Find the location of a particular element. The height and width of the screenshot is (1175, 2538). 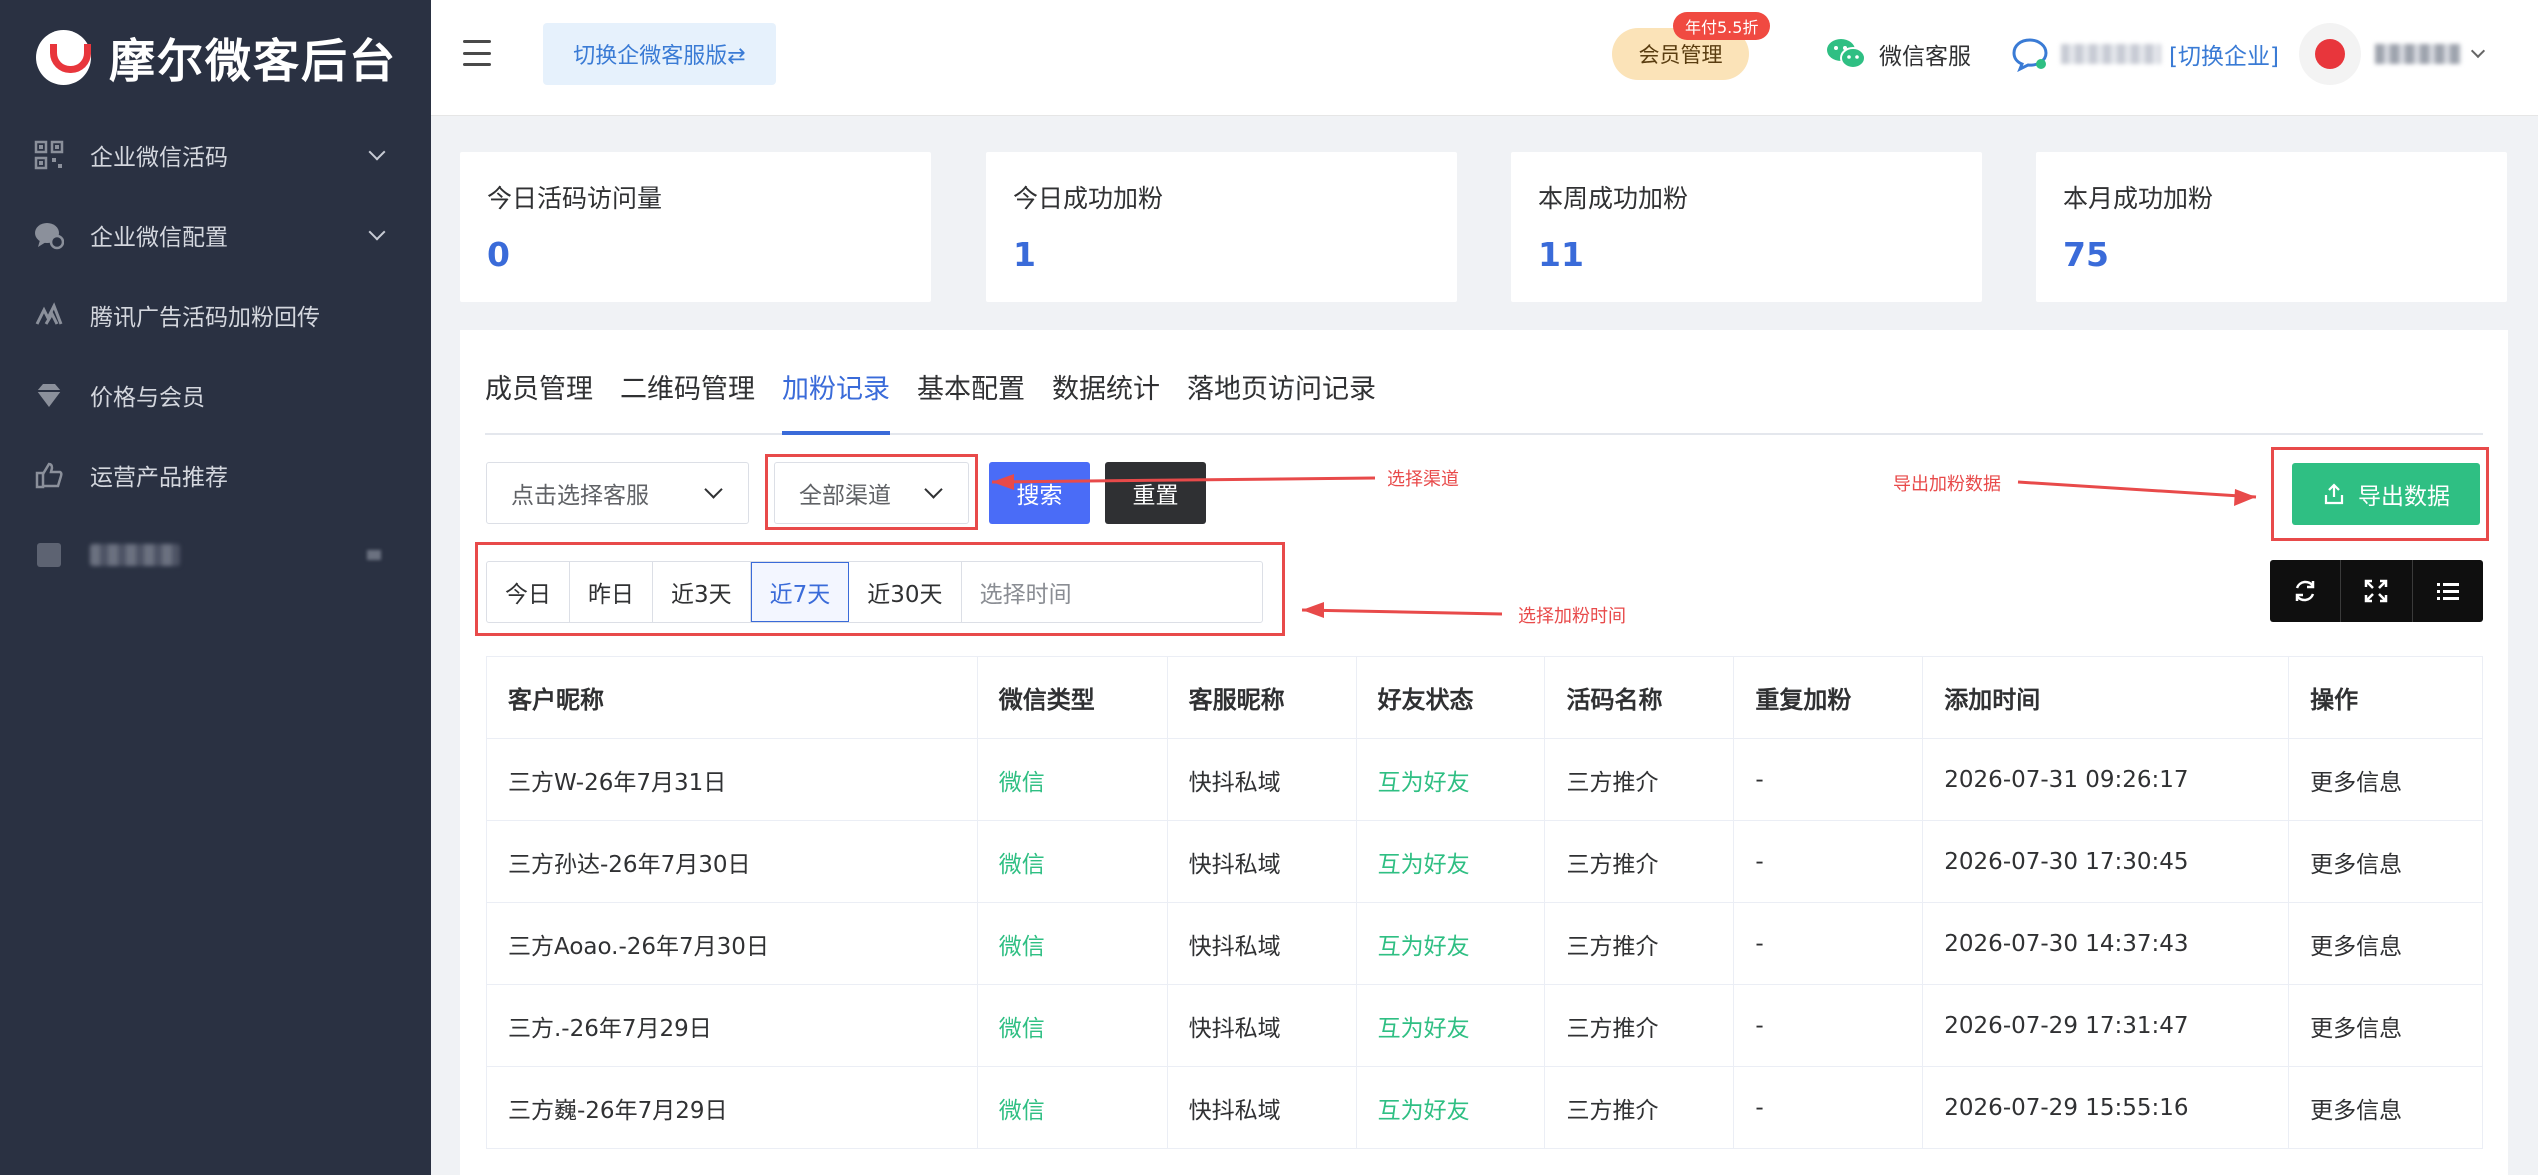

sidebar-item-products: 运营产品推荐 is located at coordinates (215, 475).